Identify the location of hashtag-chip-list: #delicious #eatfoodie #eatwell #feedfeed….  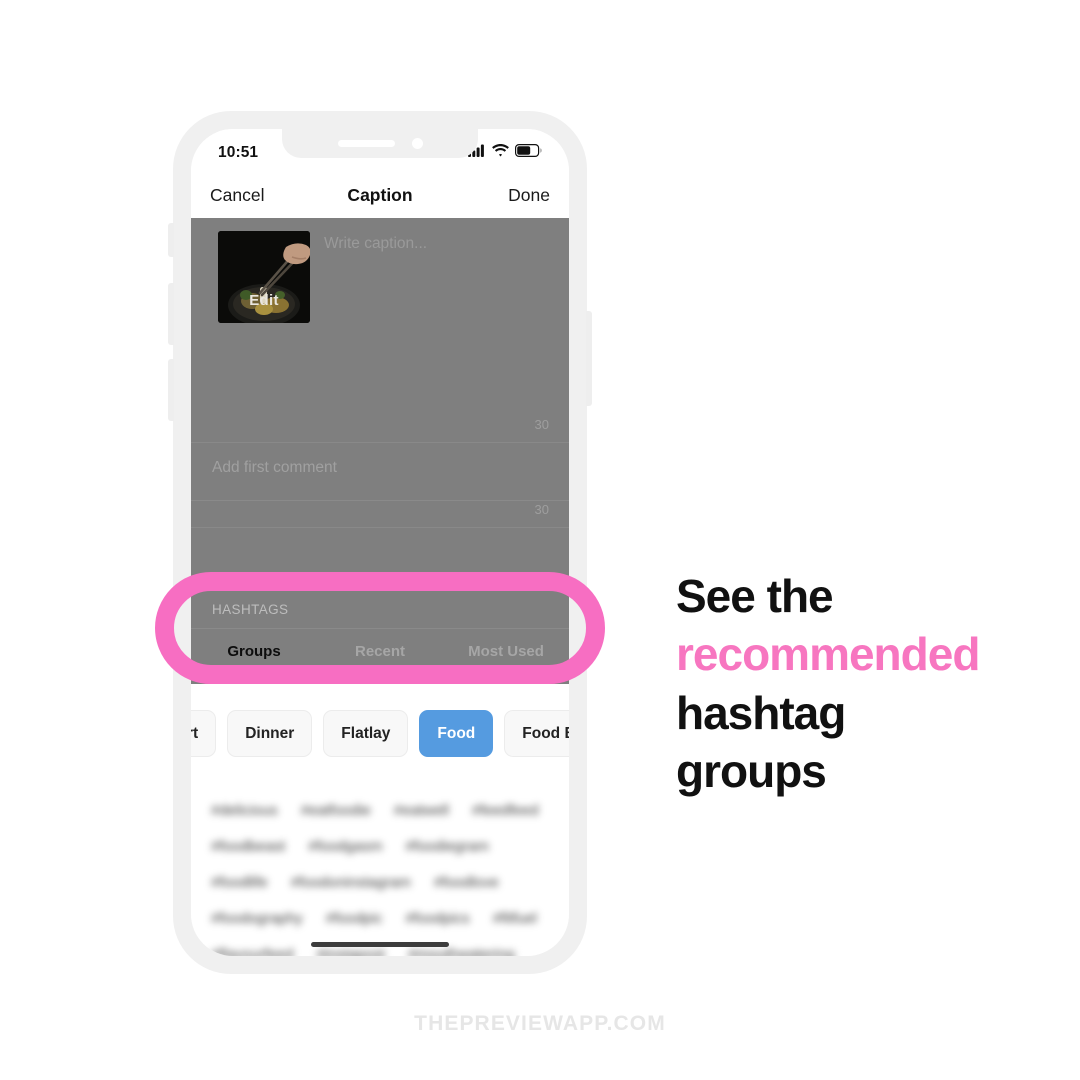
(380, 868).